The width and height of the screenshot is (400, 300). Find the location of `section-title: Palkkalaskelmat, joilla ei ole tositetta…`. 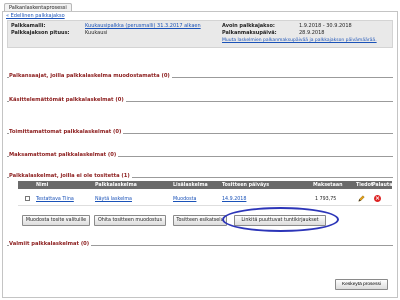

section-title: Palkkalaskelmat, joilla ei ole tositetta… is located at coordinates (70, 176).